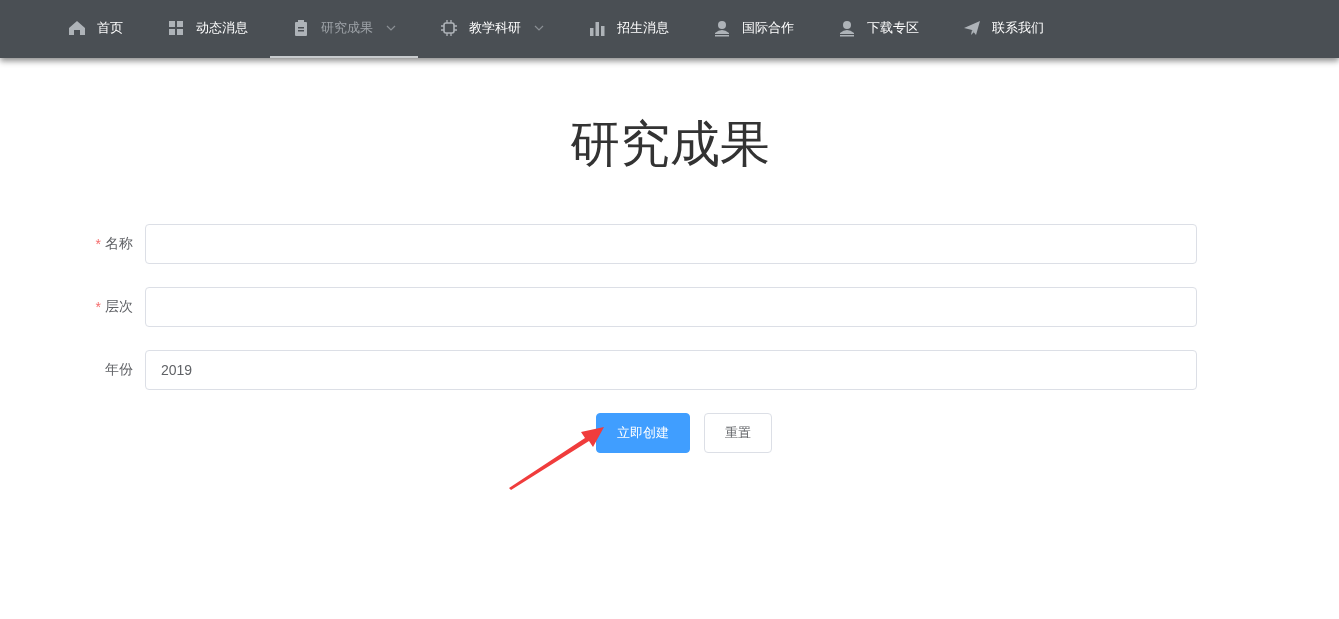 The height and width of the screenshot is (619, 1339). I want to click on page-title: 研究成果, so click(669, 144).